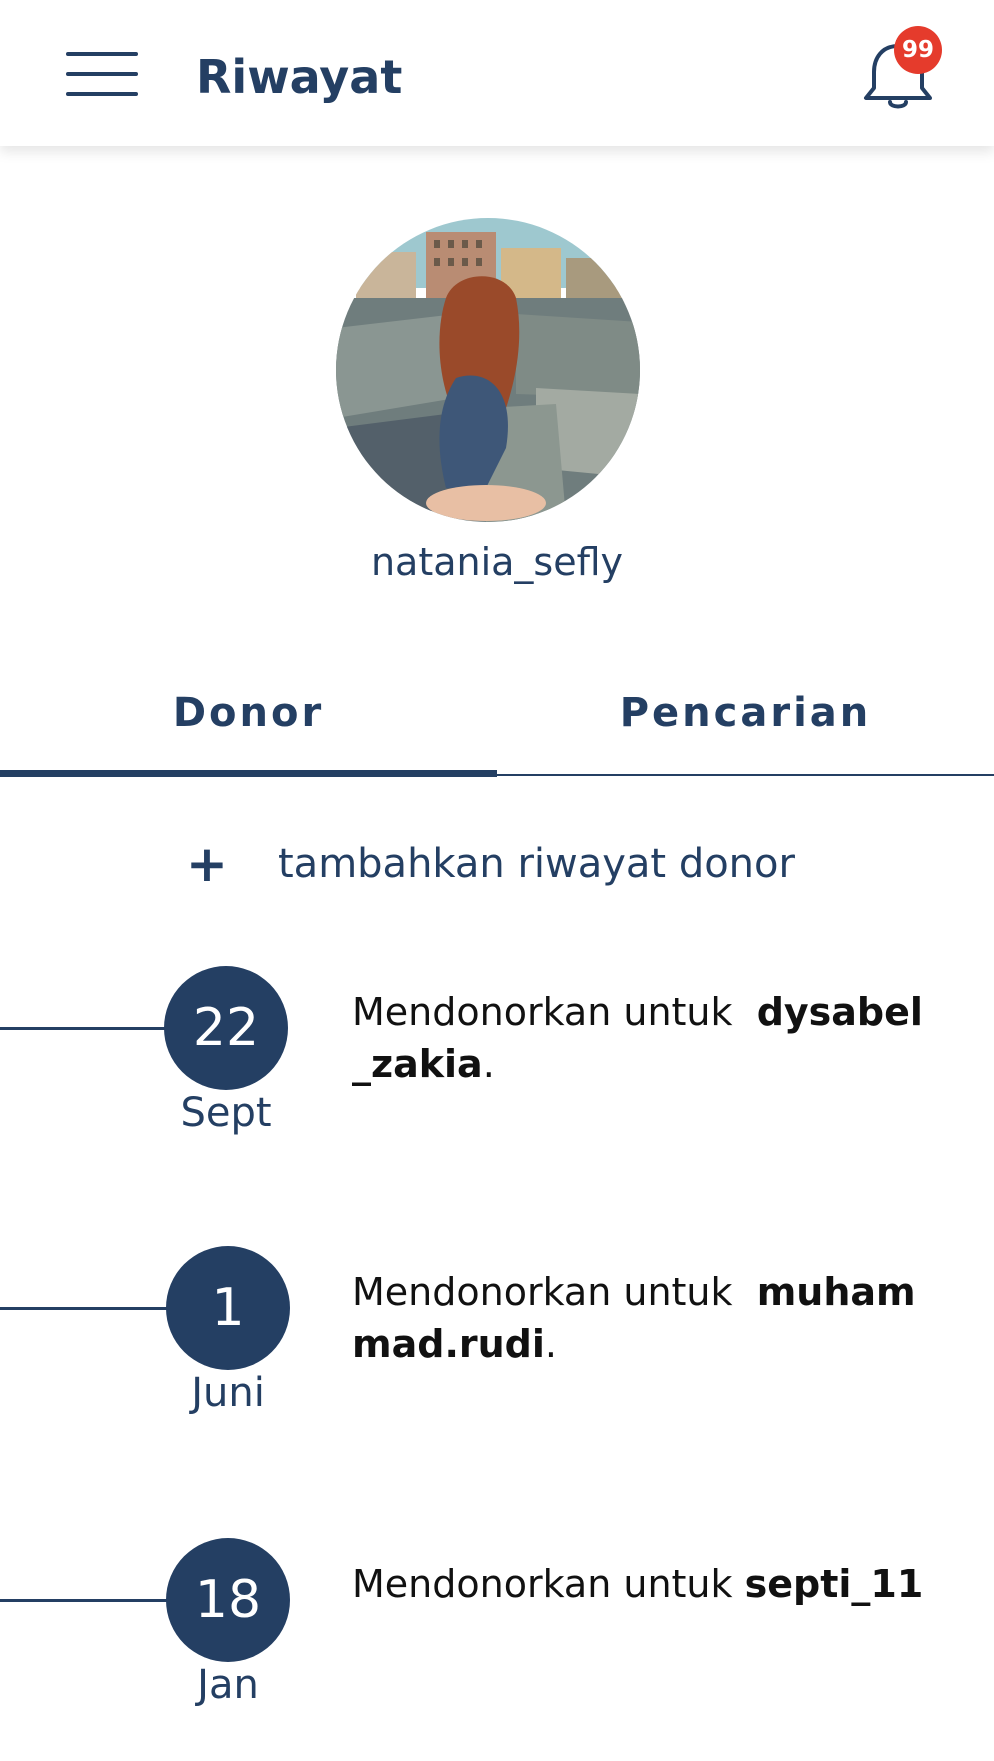 This screenshot has width=994, height=1761. What do you see at coordinates (497, 73) in the screenshot?
I see `app-bar: Riwayat 99` at bounding box center [497, 73].